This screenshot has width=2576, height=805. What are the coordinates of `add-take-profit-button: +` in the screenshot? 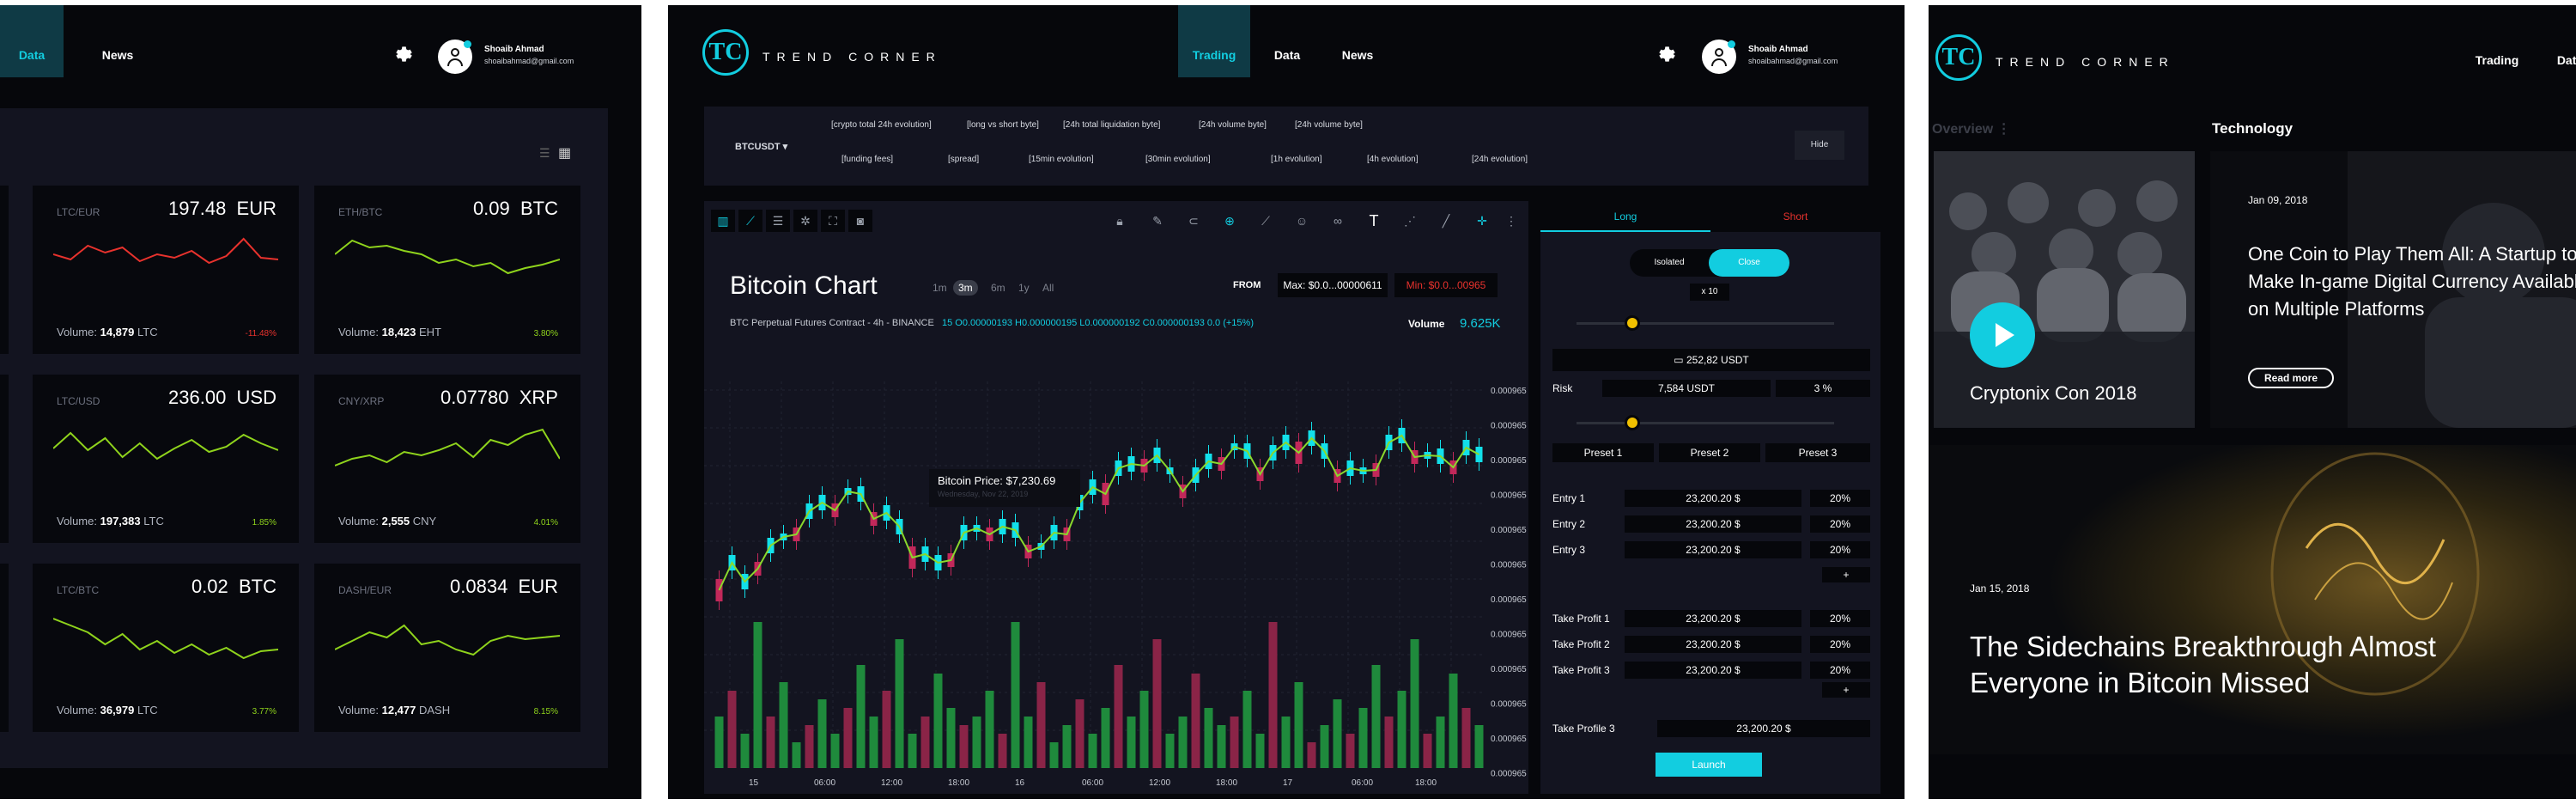 It's located at (1846, 690).